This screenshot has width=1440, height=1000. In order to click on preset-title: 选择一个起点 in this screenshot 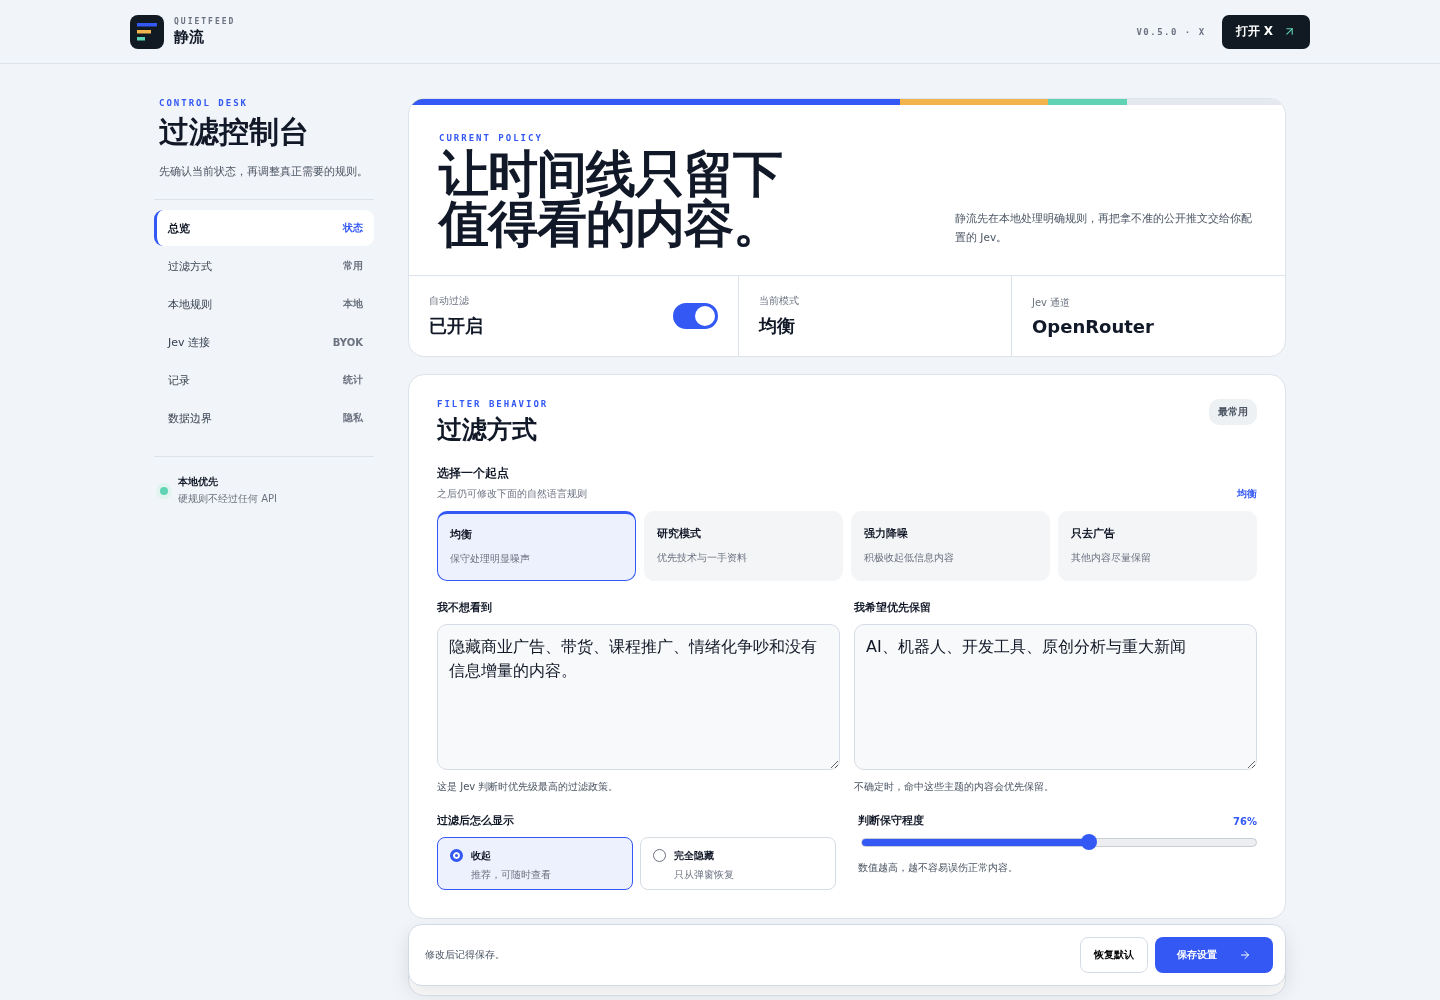, I will do `click(473, 473)`.